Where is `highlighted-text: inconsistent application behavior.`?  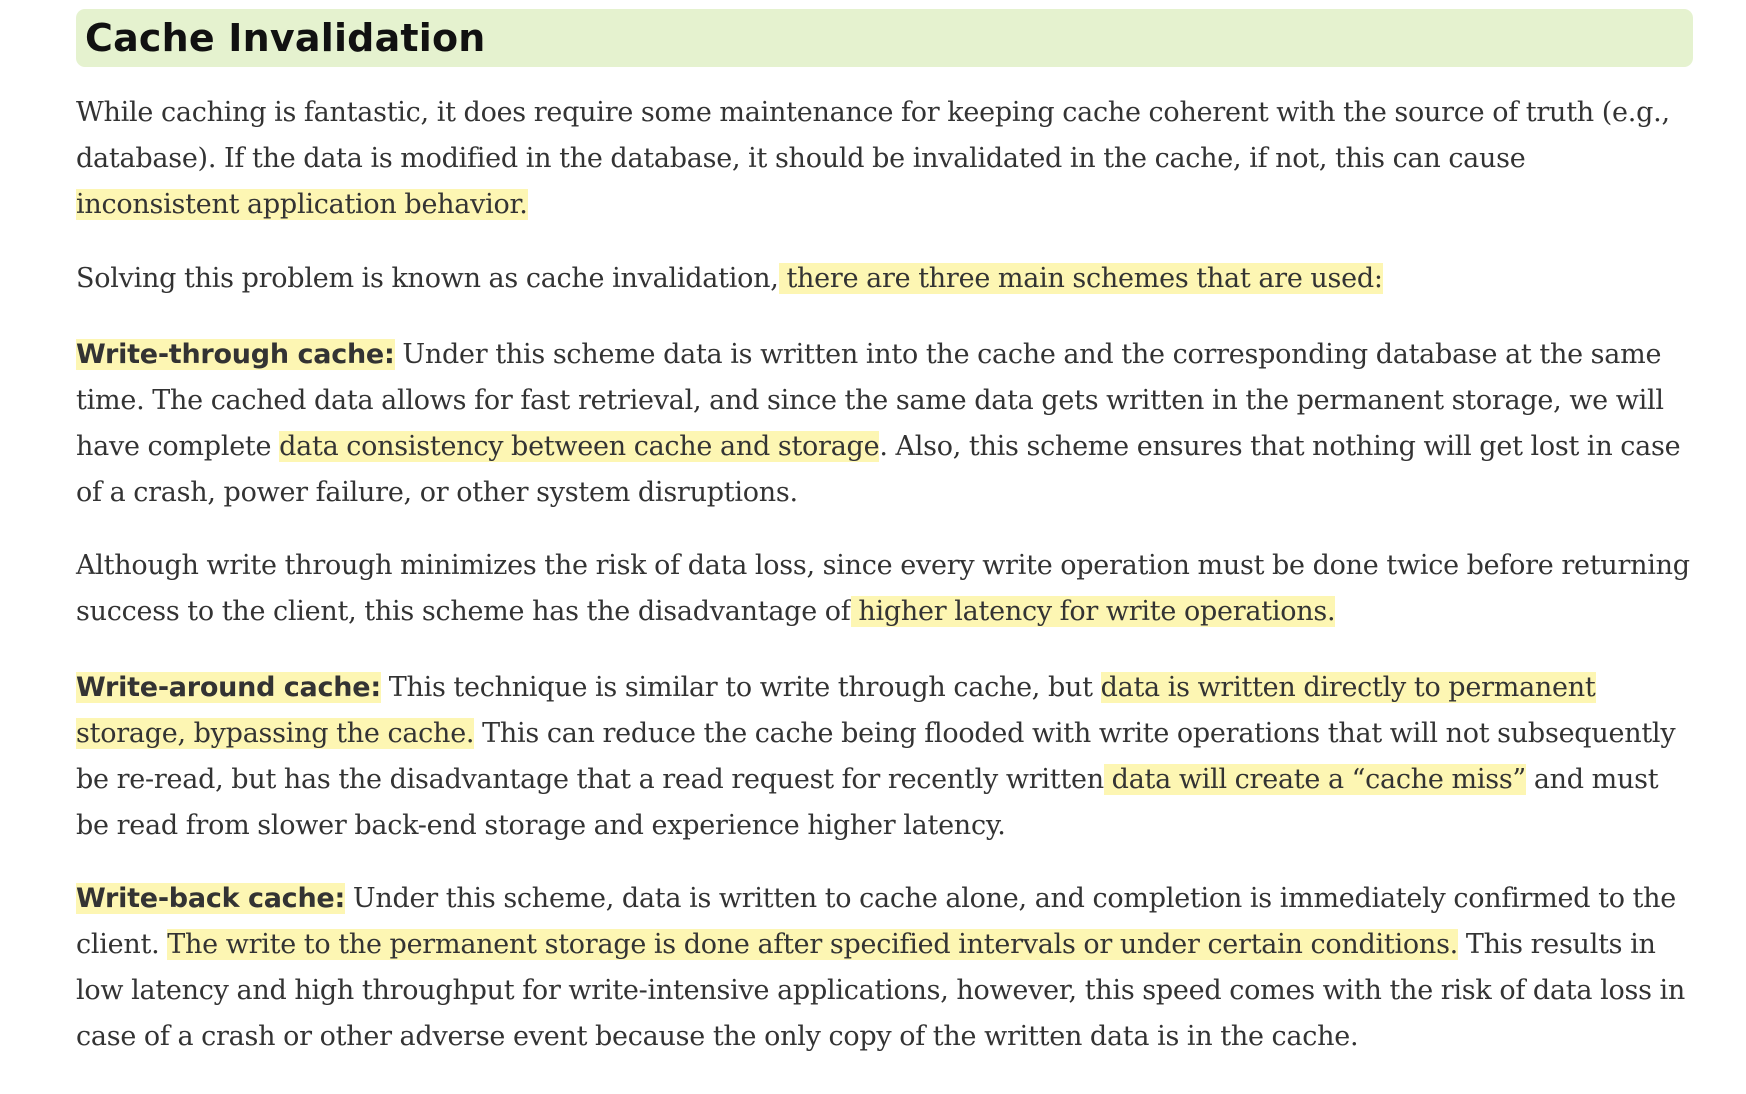 highlighted-text: inconsistent application behavior. is located at coordinates (302, 204).